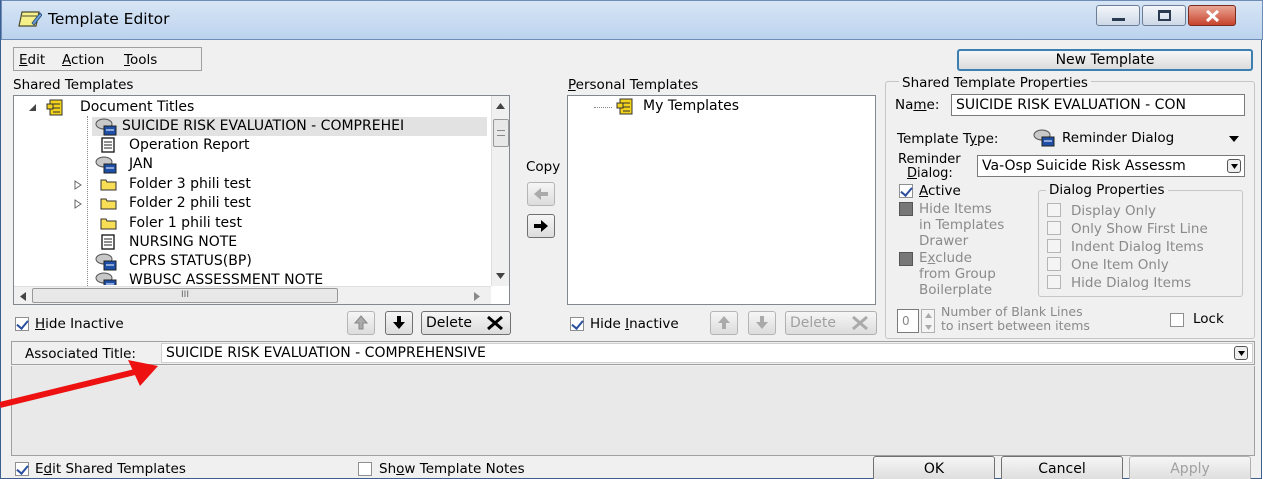  What do you see at coordinates (632, 20) in the screenshot?
I see `title-bar: Template Editor` at bounding box center [632, 20].